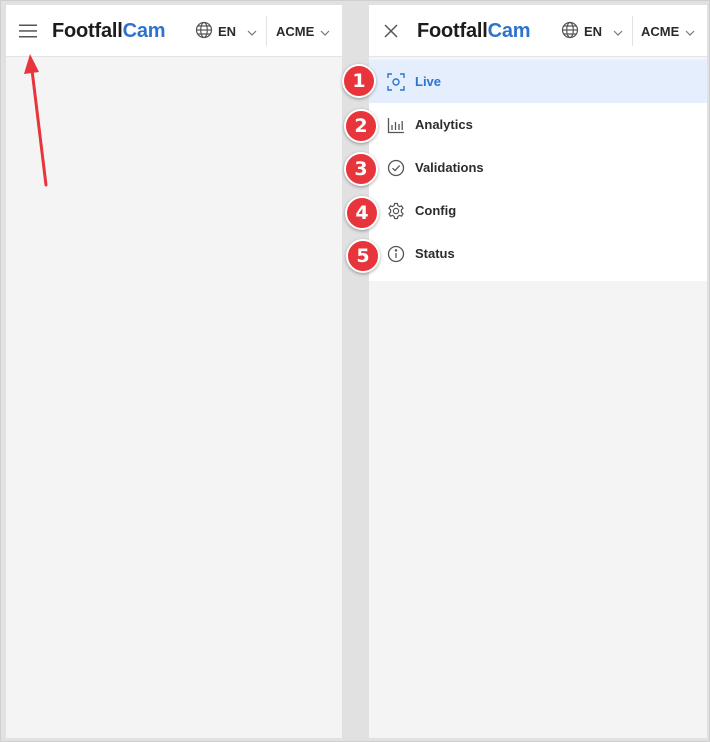 The image size is (710, 742). I want to click on menu-item-analytics: Analytics, so click(538, 124).